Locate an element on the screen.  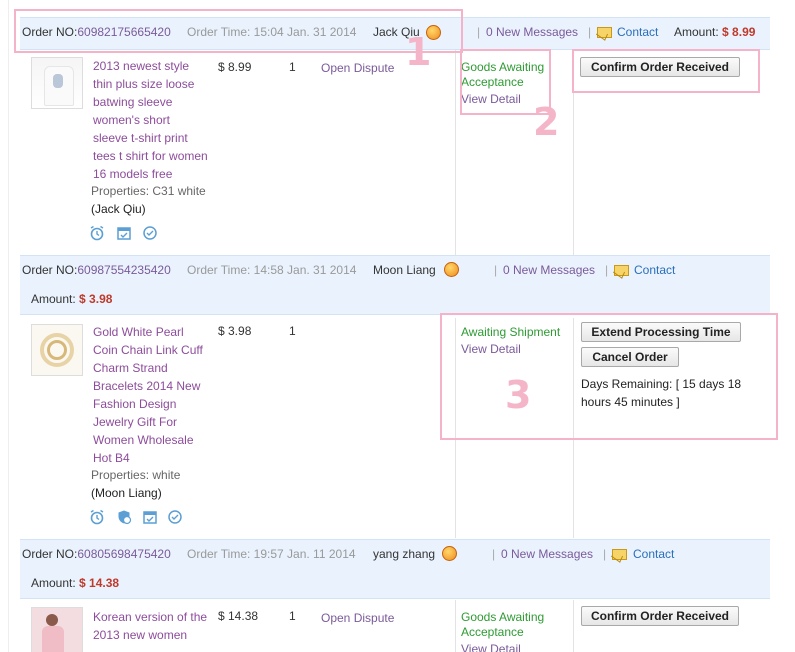
buyer-name: Moon Liang is located at coordinates (404, 270).